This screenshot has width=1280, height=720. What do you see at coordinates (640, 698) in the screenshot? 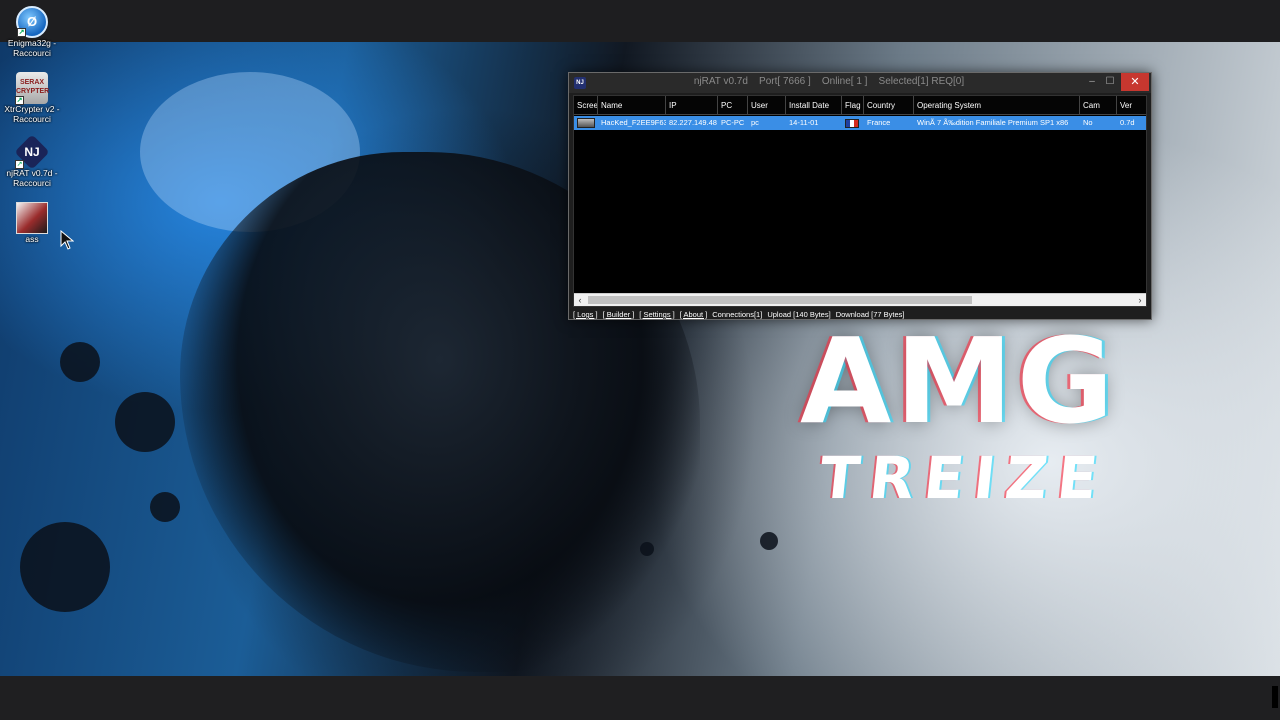
I see `bottom-bar` at bounding box center [640, 698].